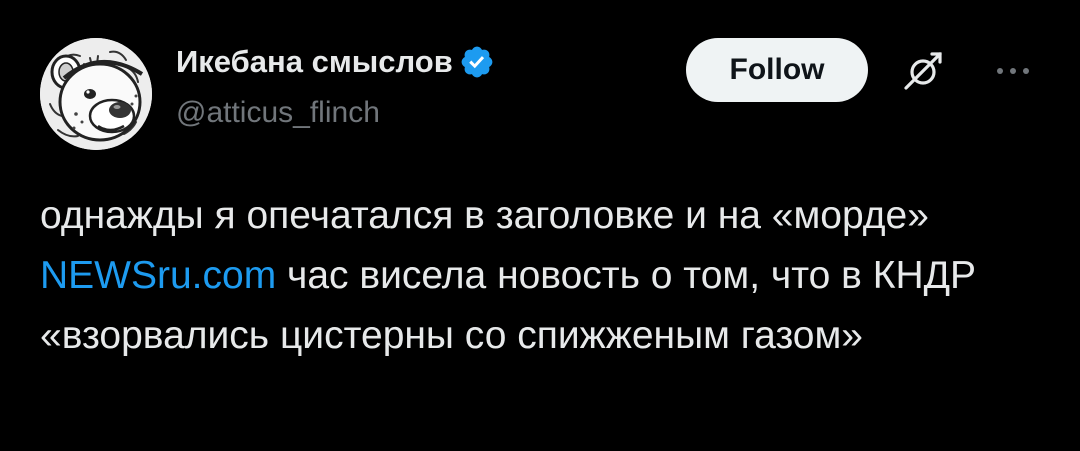 This screenshot has width=1080, height=451. What do you see at coordinates (158, 275) in the screenshot?
I see `tweet-link: NEWSru.com` at bounding box center [158, 275].